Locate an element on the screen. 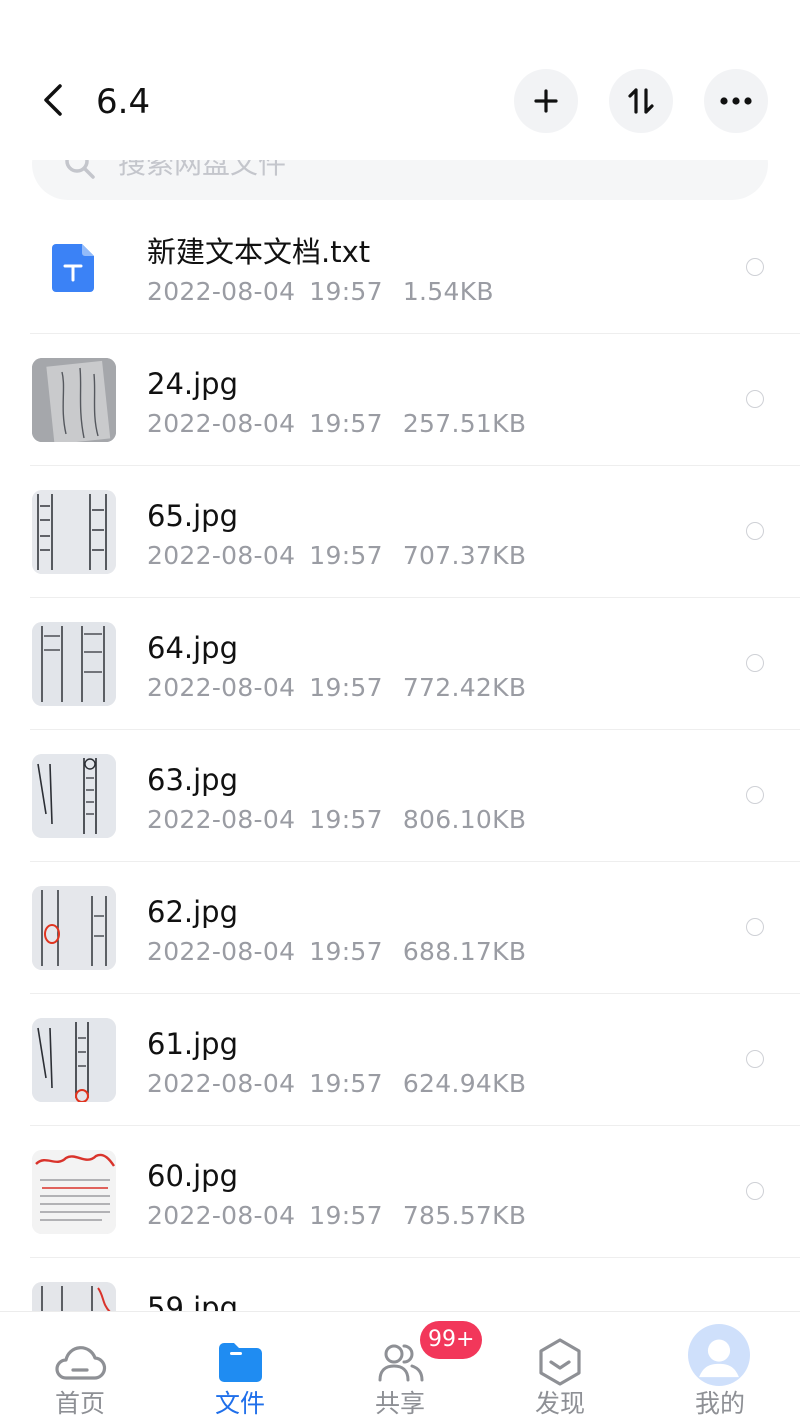 This screenshot has height=1423, width=800. tab-discover: 发现 is located at coordinates (560, 1367).